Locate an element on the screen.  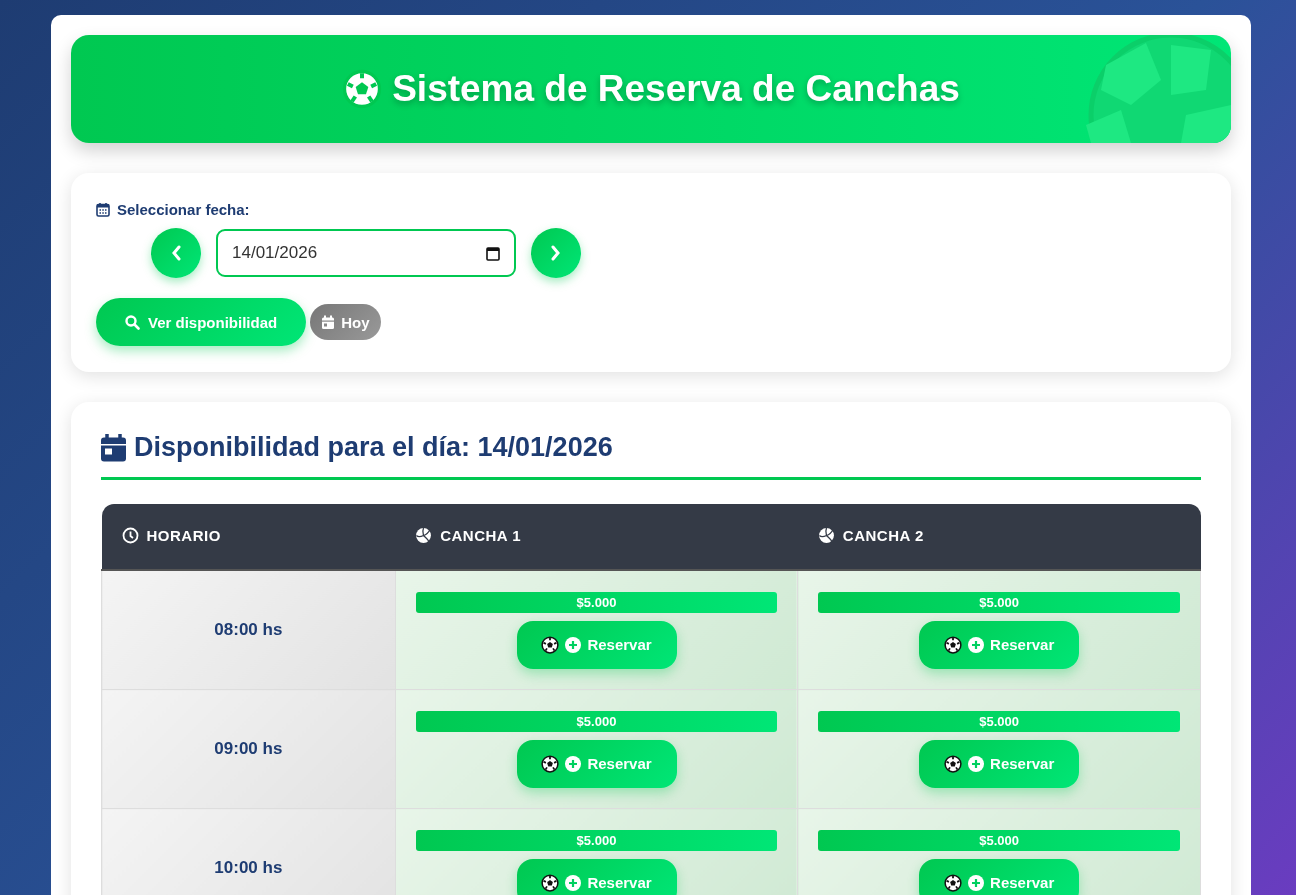
previous-day-button is located at coordinates (176, 253).